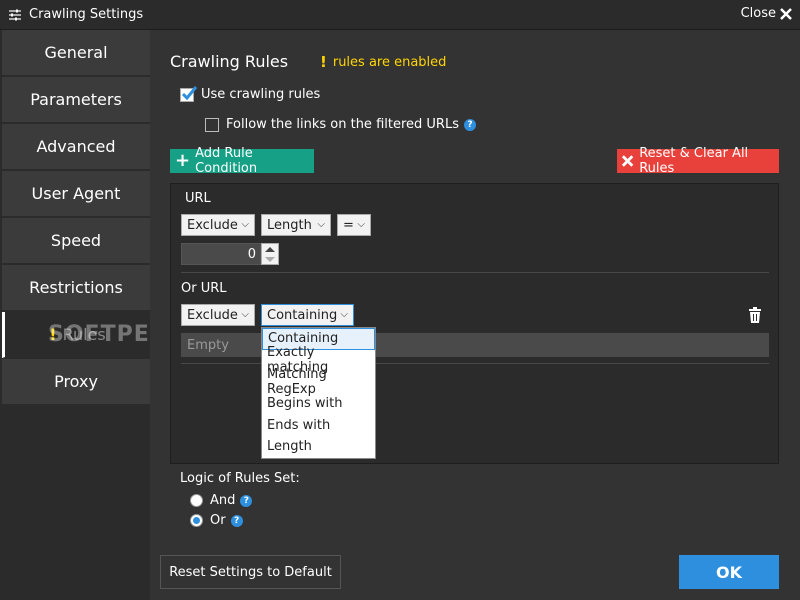 The width and height of the screenshot is (800, 600). I want to click on use-rules-label: Use crawling rules, so click(261, 94).